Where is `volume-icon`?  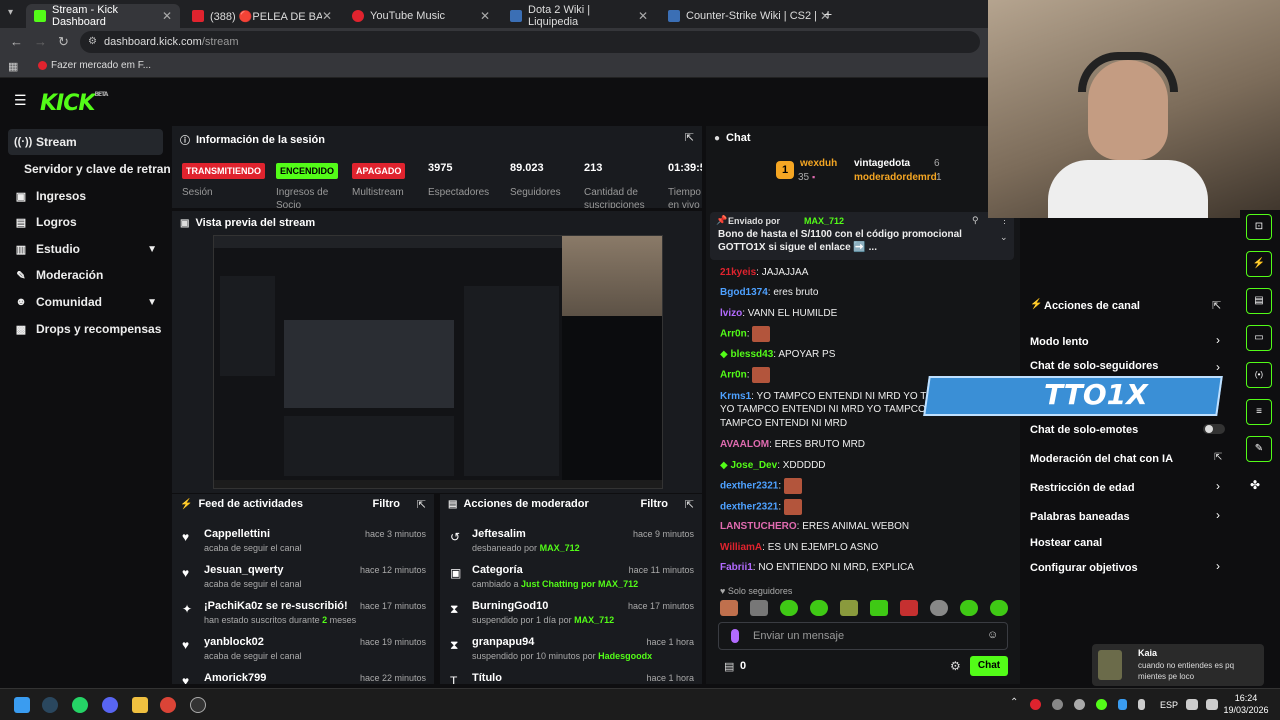 volume-icon is located at coordinates (1212, 704).